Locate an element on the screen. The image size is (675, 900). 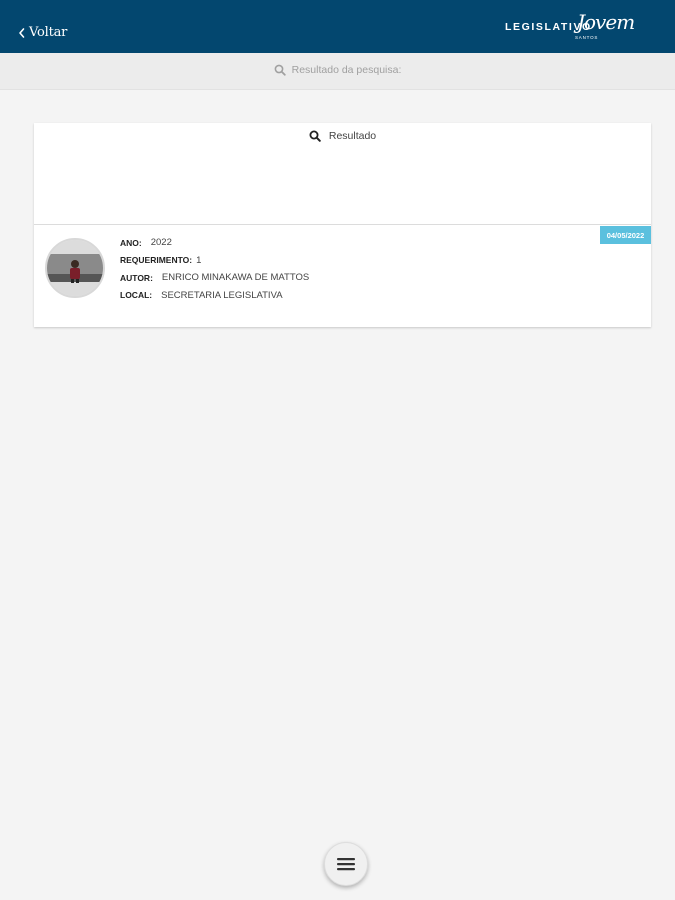
field-local: LOCAL: SECRETARIA LEGISLATIVA is located at coordinates (214, 296).